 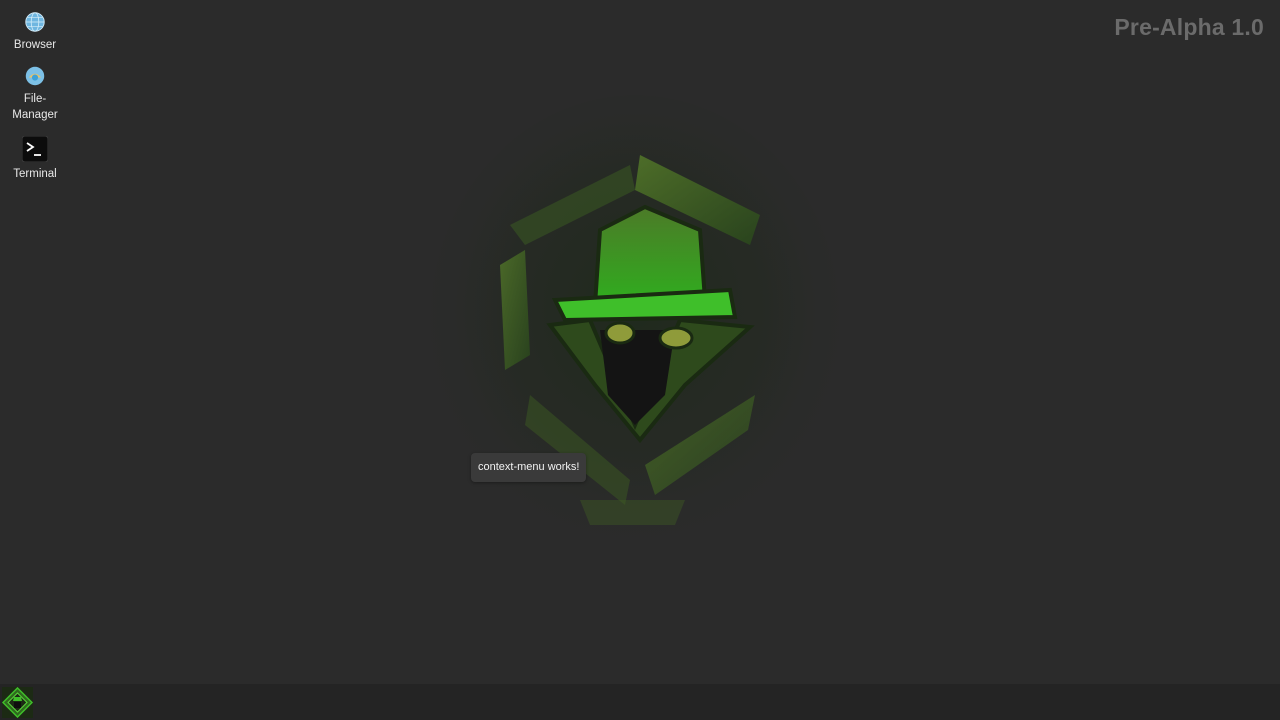 What do you see at coordinates (17, 702) in the screenshot?
I see `hacker-logo-icon` at bounding box center [17, 702].